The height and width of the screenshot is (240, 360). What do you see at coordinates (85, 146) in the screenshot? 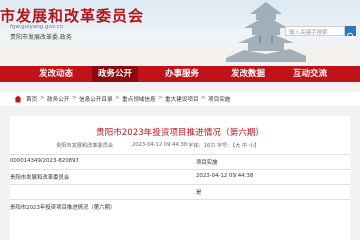
I see `article-source: 贵阳市发展和改革委员会` at bounding box center [85, 146].